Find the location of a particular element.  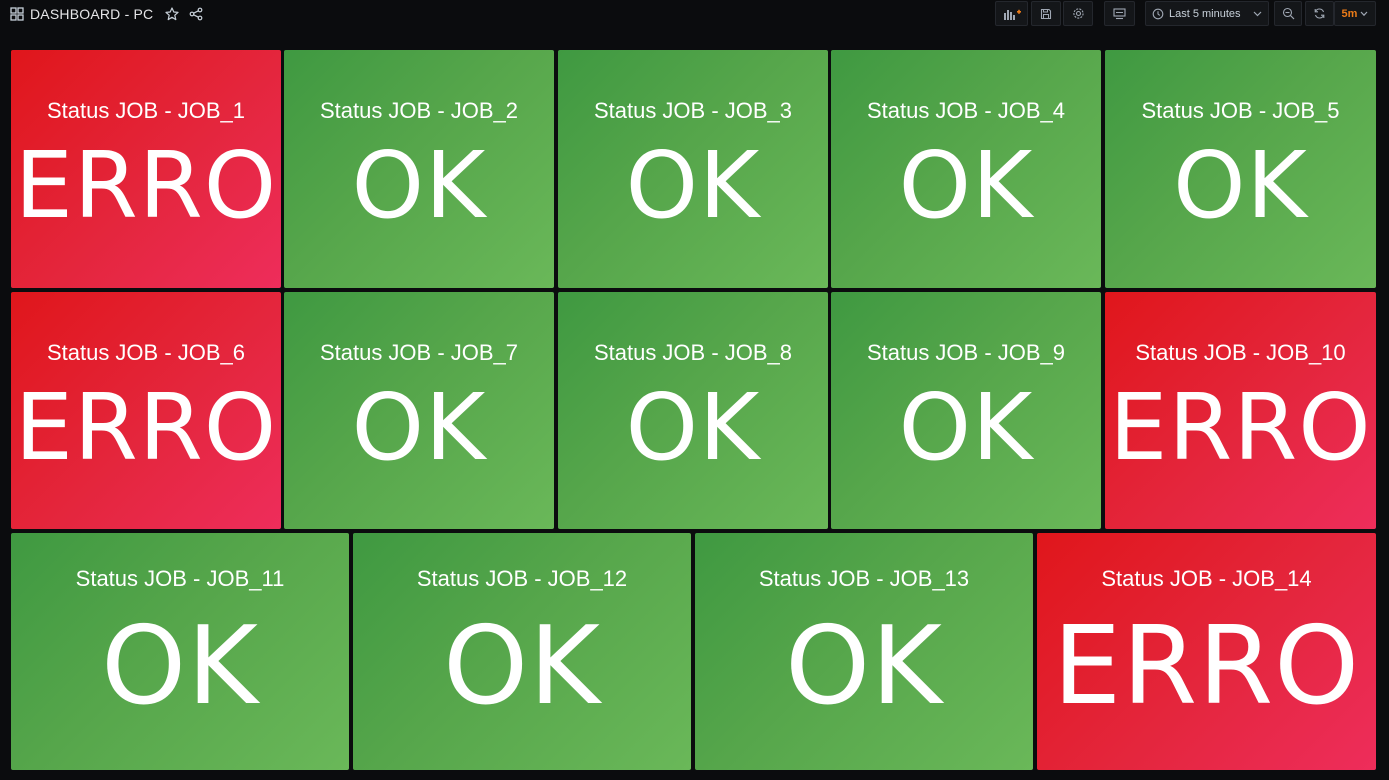

status-panel-job-3: Status JOB - JOB_3 OK is located at coordinates (693, 169).